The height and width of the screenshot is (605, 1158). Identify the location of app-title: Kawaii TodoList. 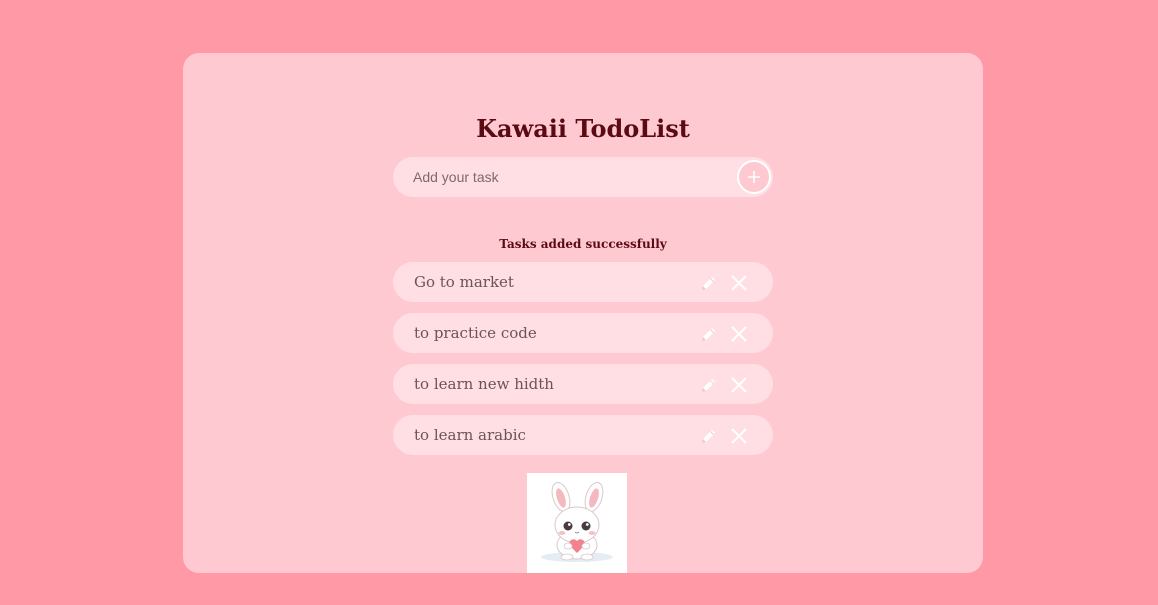
(583, 128).